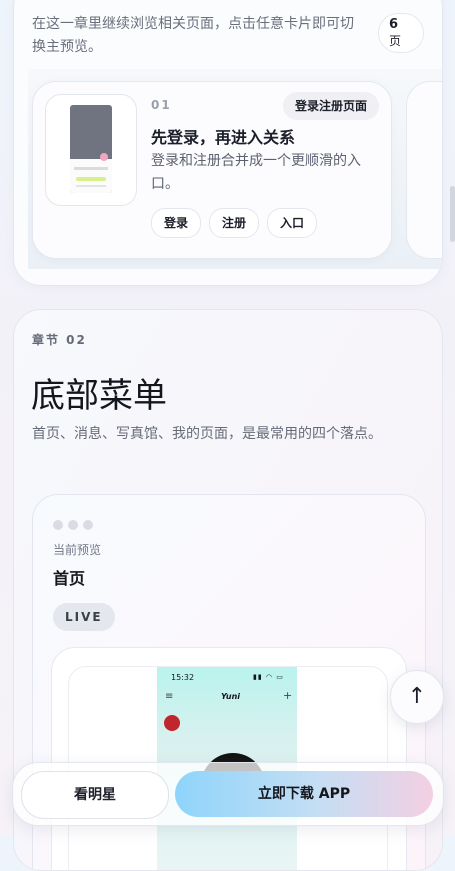 This screenshot has height=871, width=455. What do you see at coordinates (395, 41) in the screenshot?
I see `page-count-unit: 页` at bounding box center [395, 41].